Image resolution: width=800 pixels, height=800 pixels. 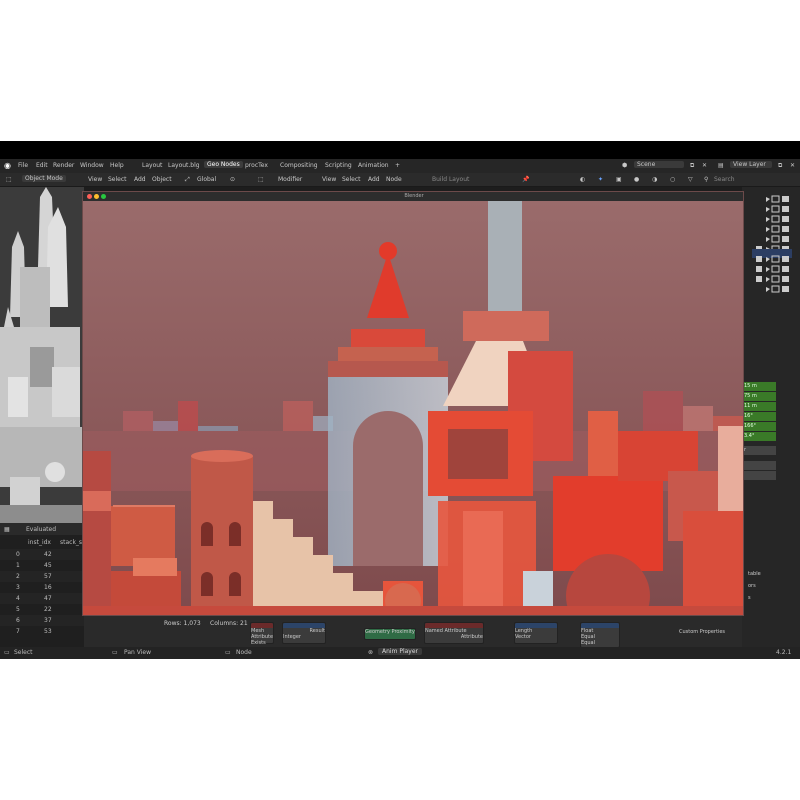 I want to click on vector-math-node: Length Vector, so click(x=536, y=633).